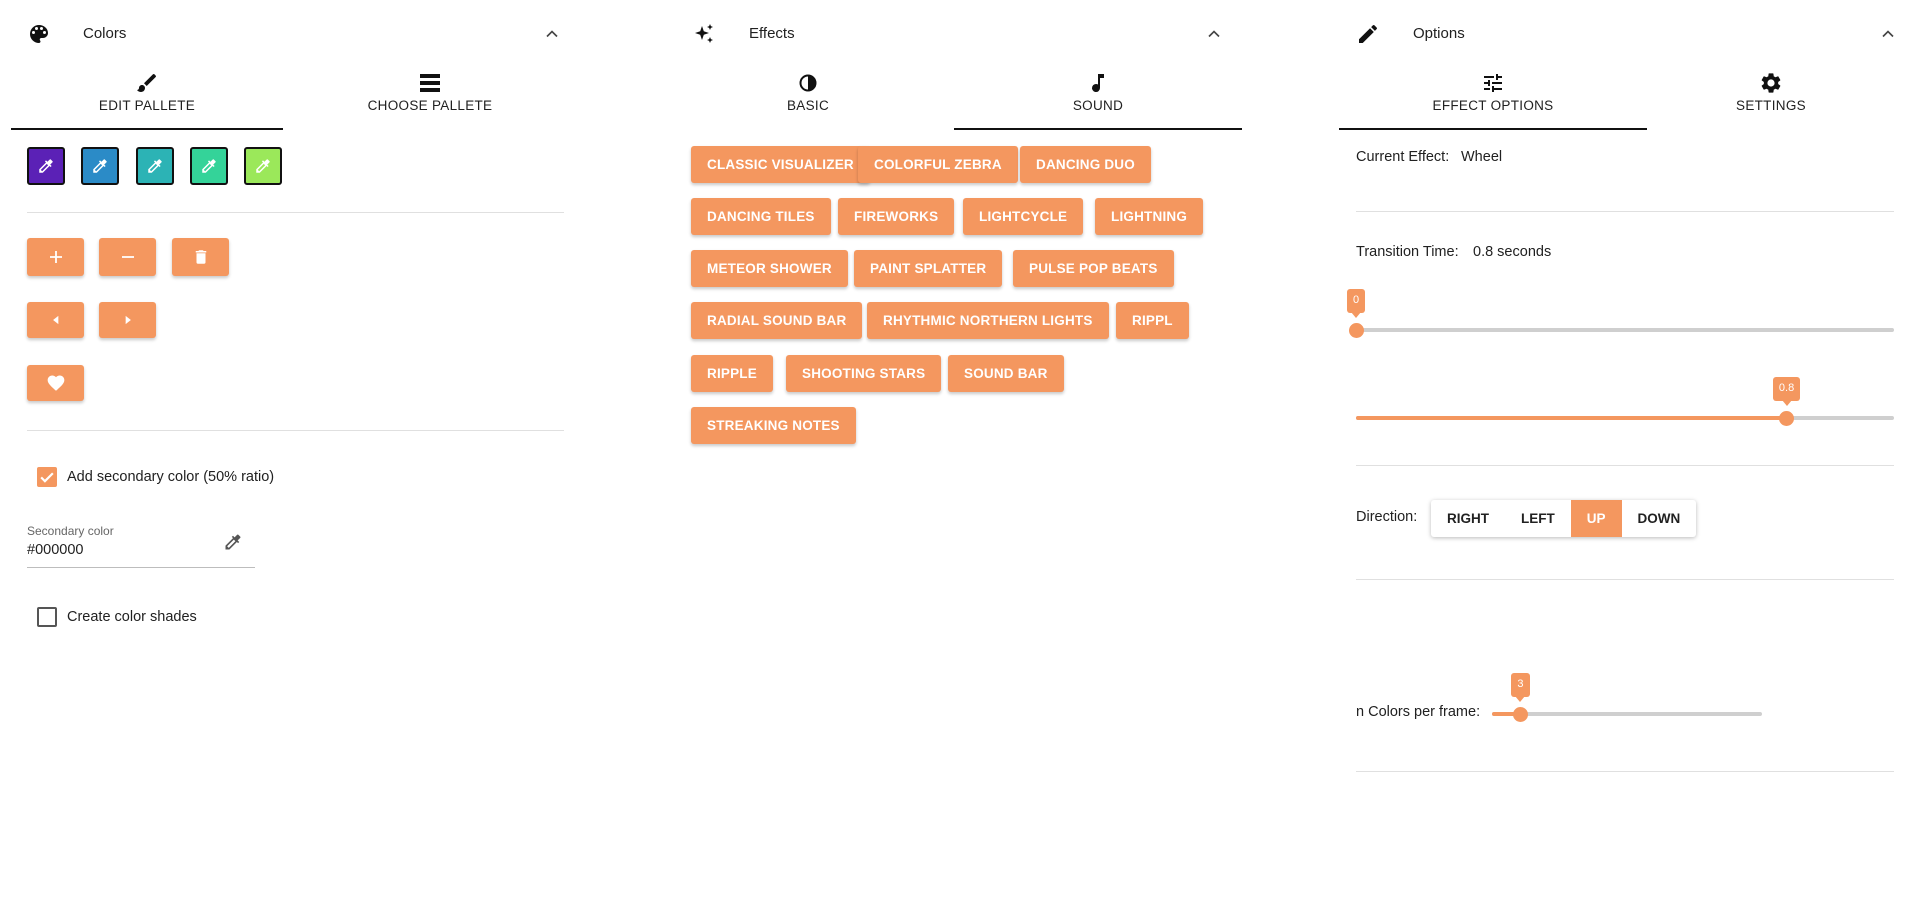 The height and width of the screenshot is (912, 1911). Describe the element at coordinates (1098, 96) in the screenshot. I see `tab-sound: SOUND` at that location.